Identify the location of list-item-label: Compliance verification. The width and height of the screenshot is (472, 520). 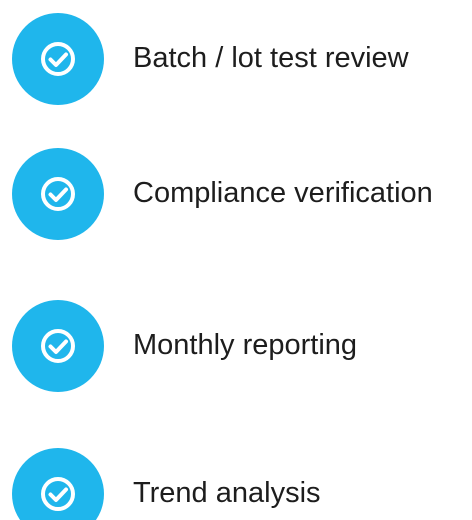
(283, 193).